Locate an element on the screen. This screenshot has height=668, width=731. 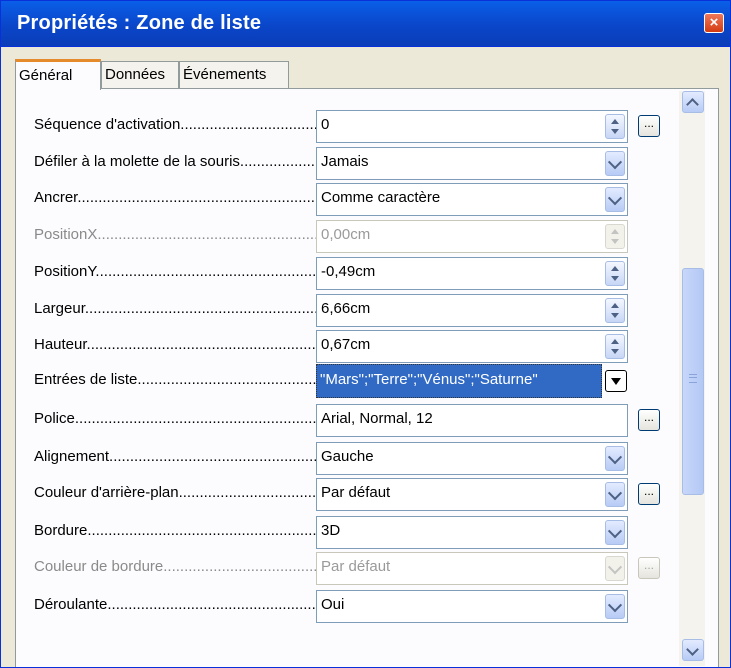
property-select: Gauche is located at coordinates (472, 458).